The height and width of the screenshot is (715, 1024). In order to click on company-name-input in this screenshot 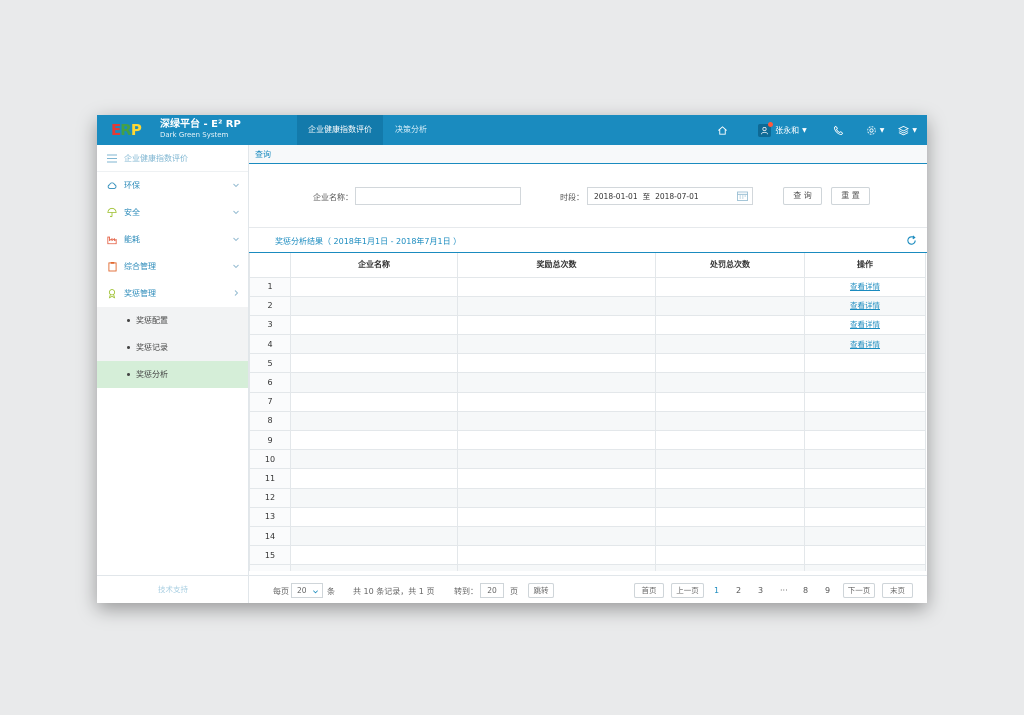, I will do `click(438, 196)`.